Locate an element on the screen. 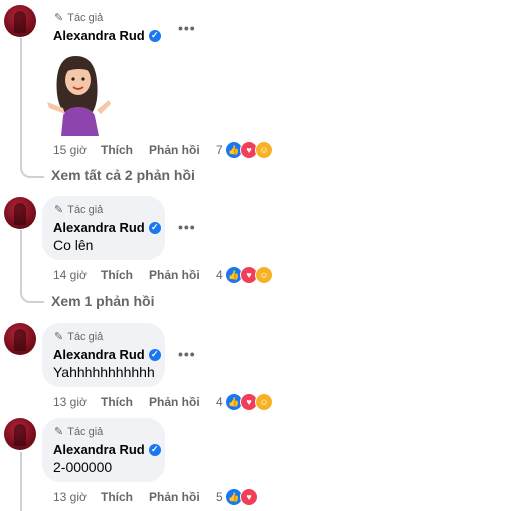 This screenshot has width=530, height=511. comment-text: Co lên is located at coordinates (73, 245).